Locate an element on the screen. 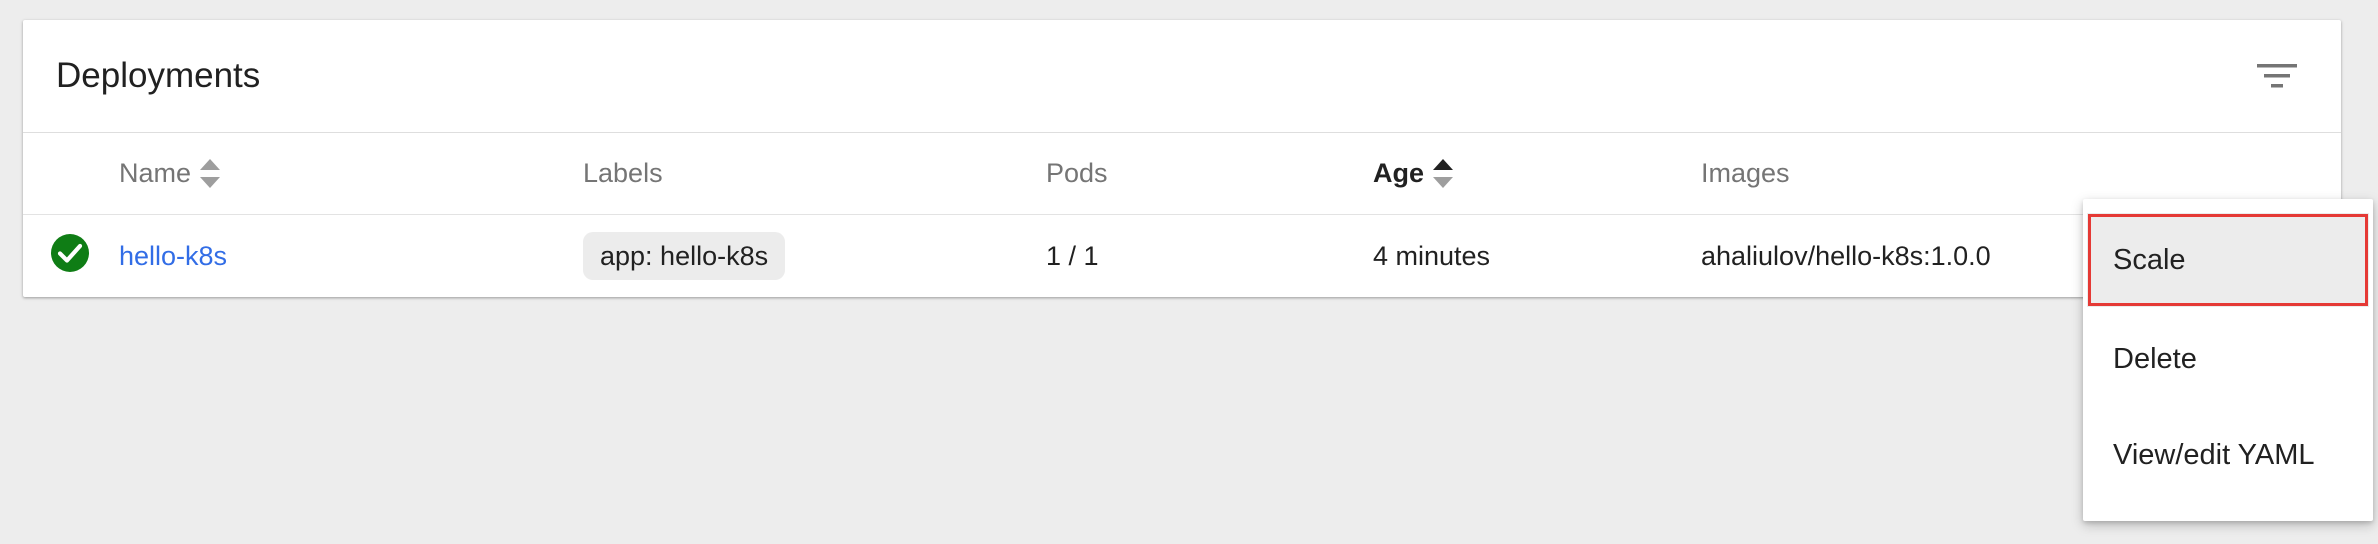 The width and height of the screenshot is (2378, 544). sort-both-icon is located at coordinates (210, 173).